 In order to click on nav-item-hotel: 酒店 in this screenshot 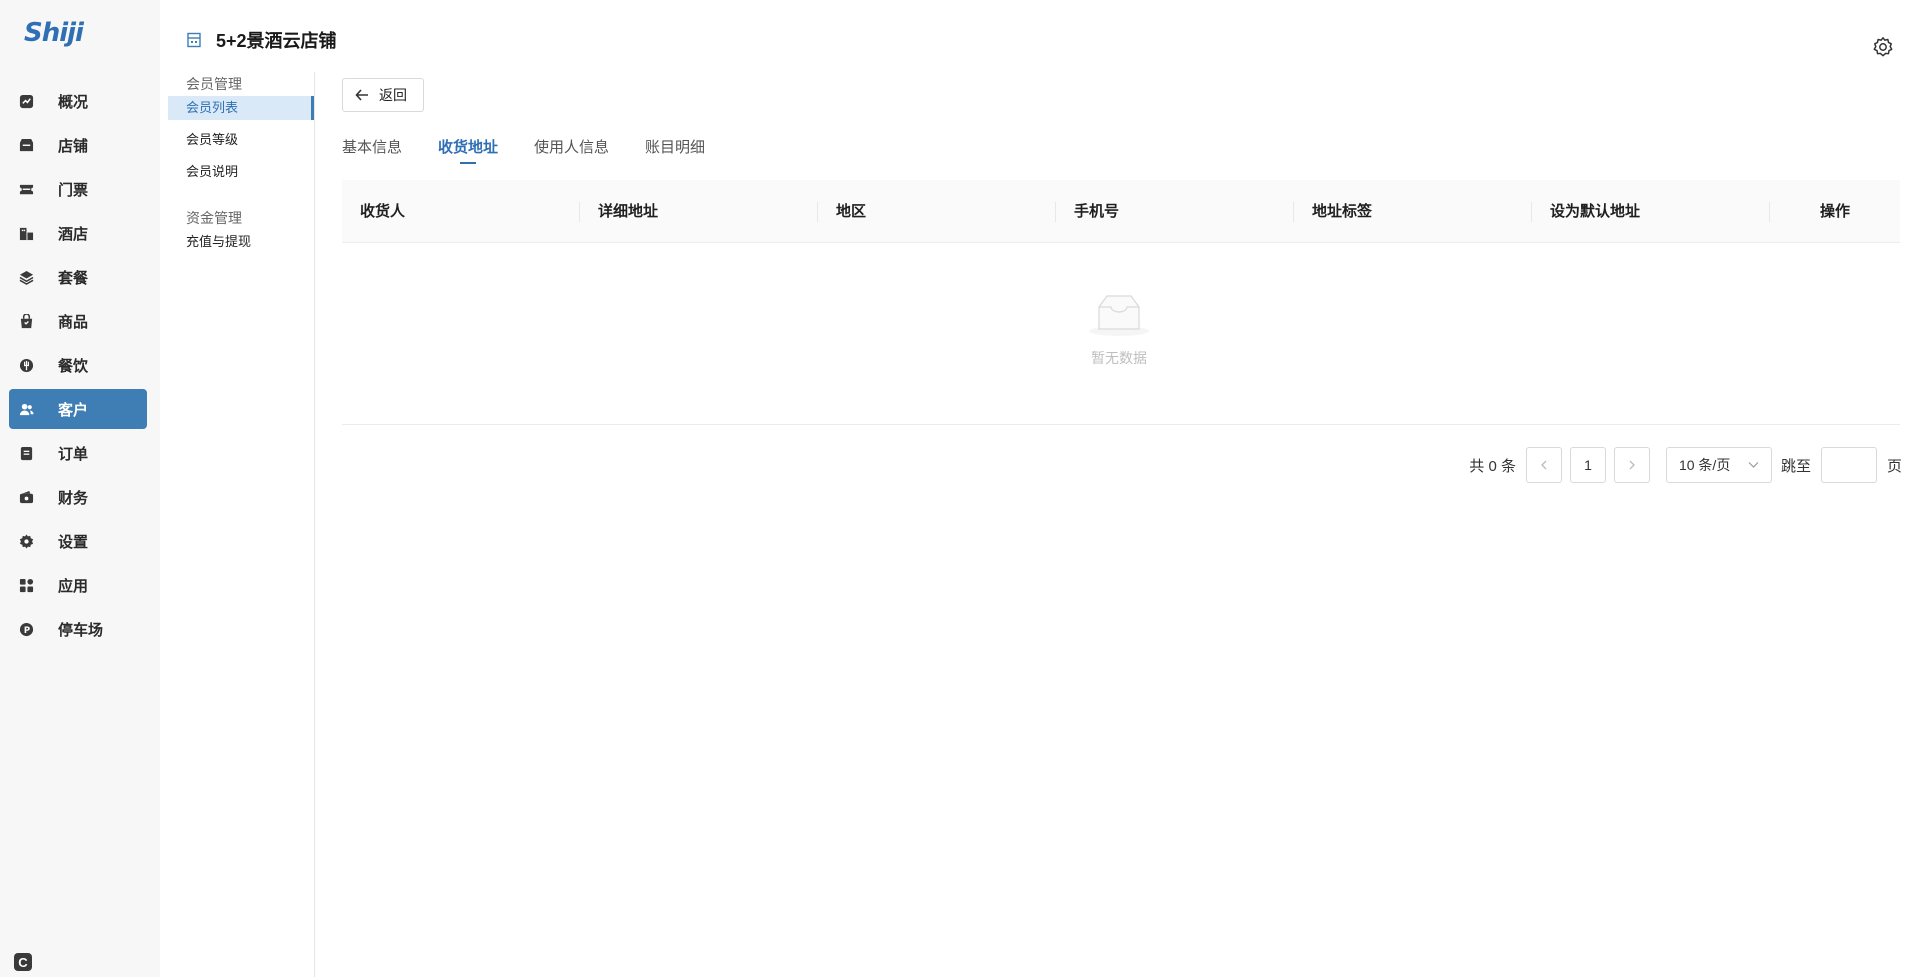, I will do `click(78, 233)`.